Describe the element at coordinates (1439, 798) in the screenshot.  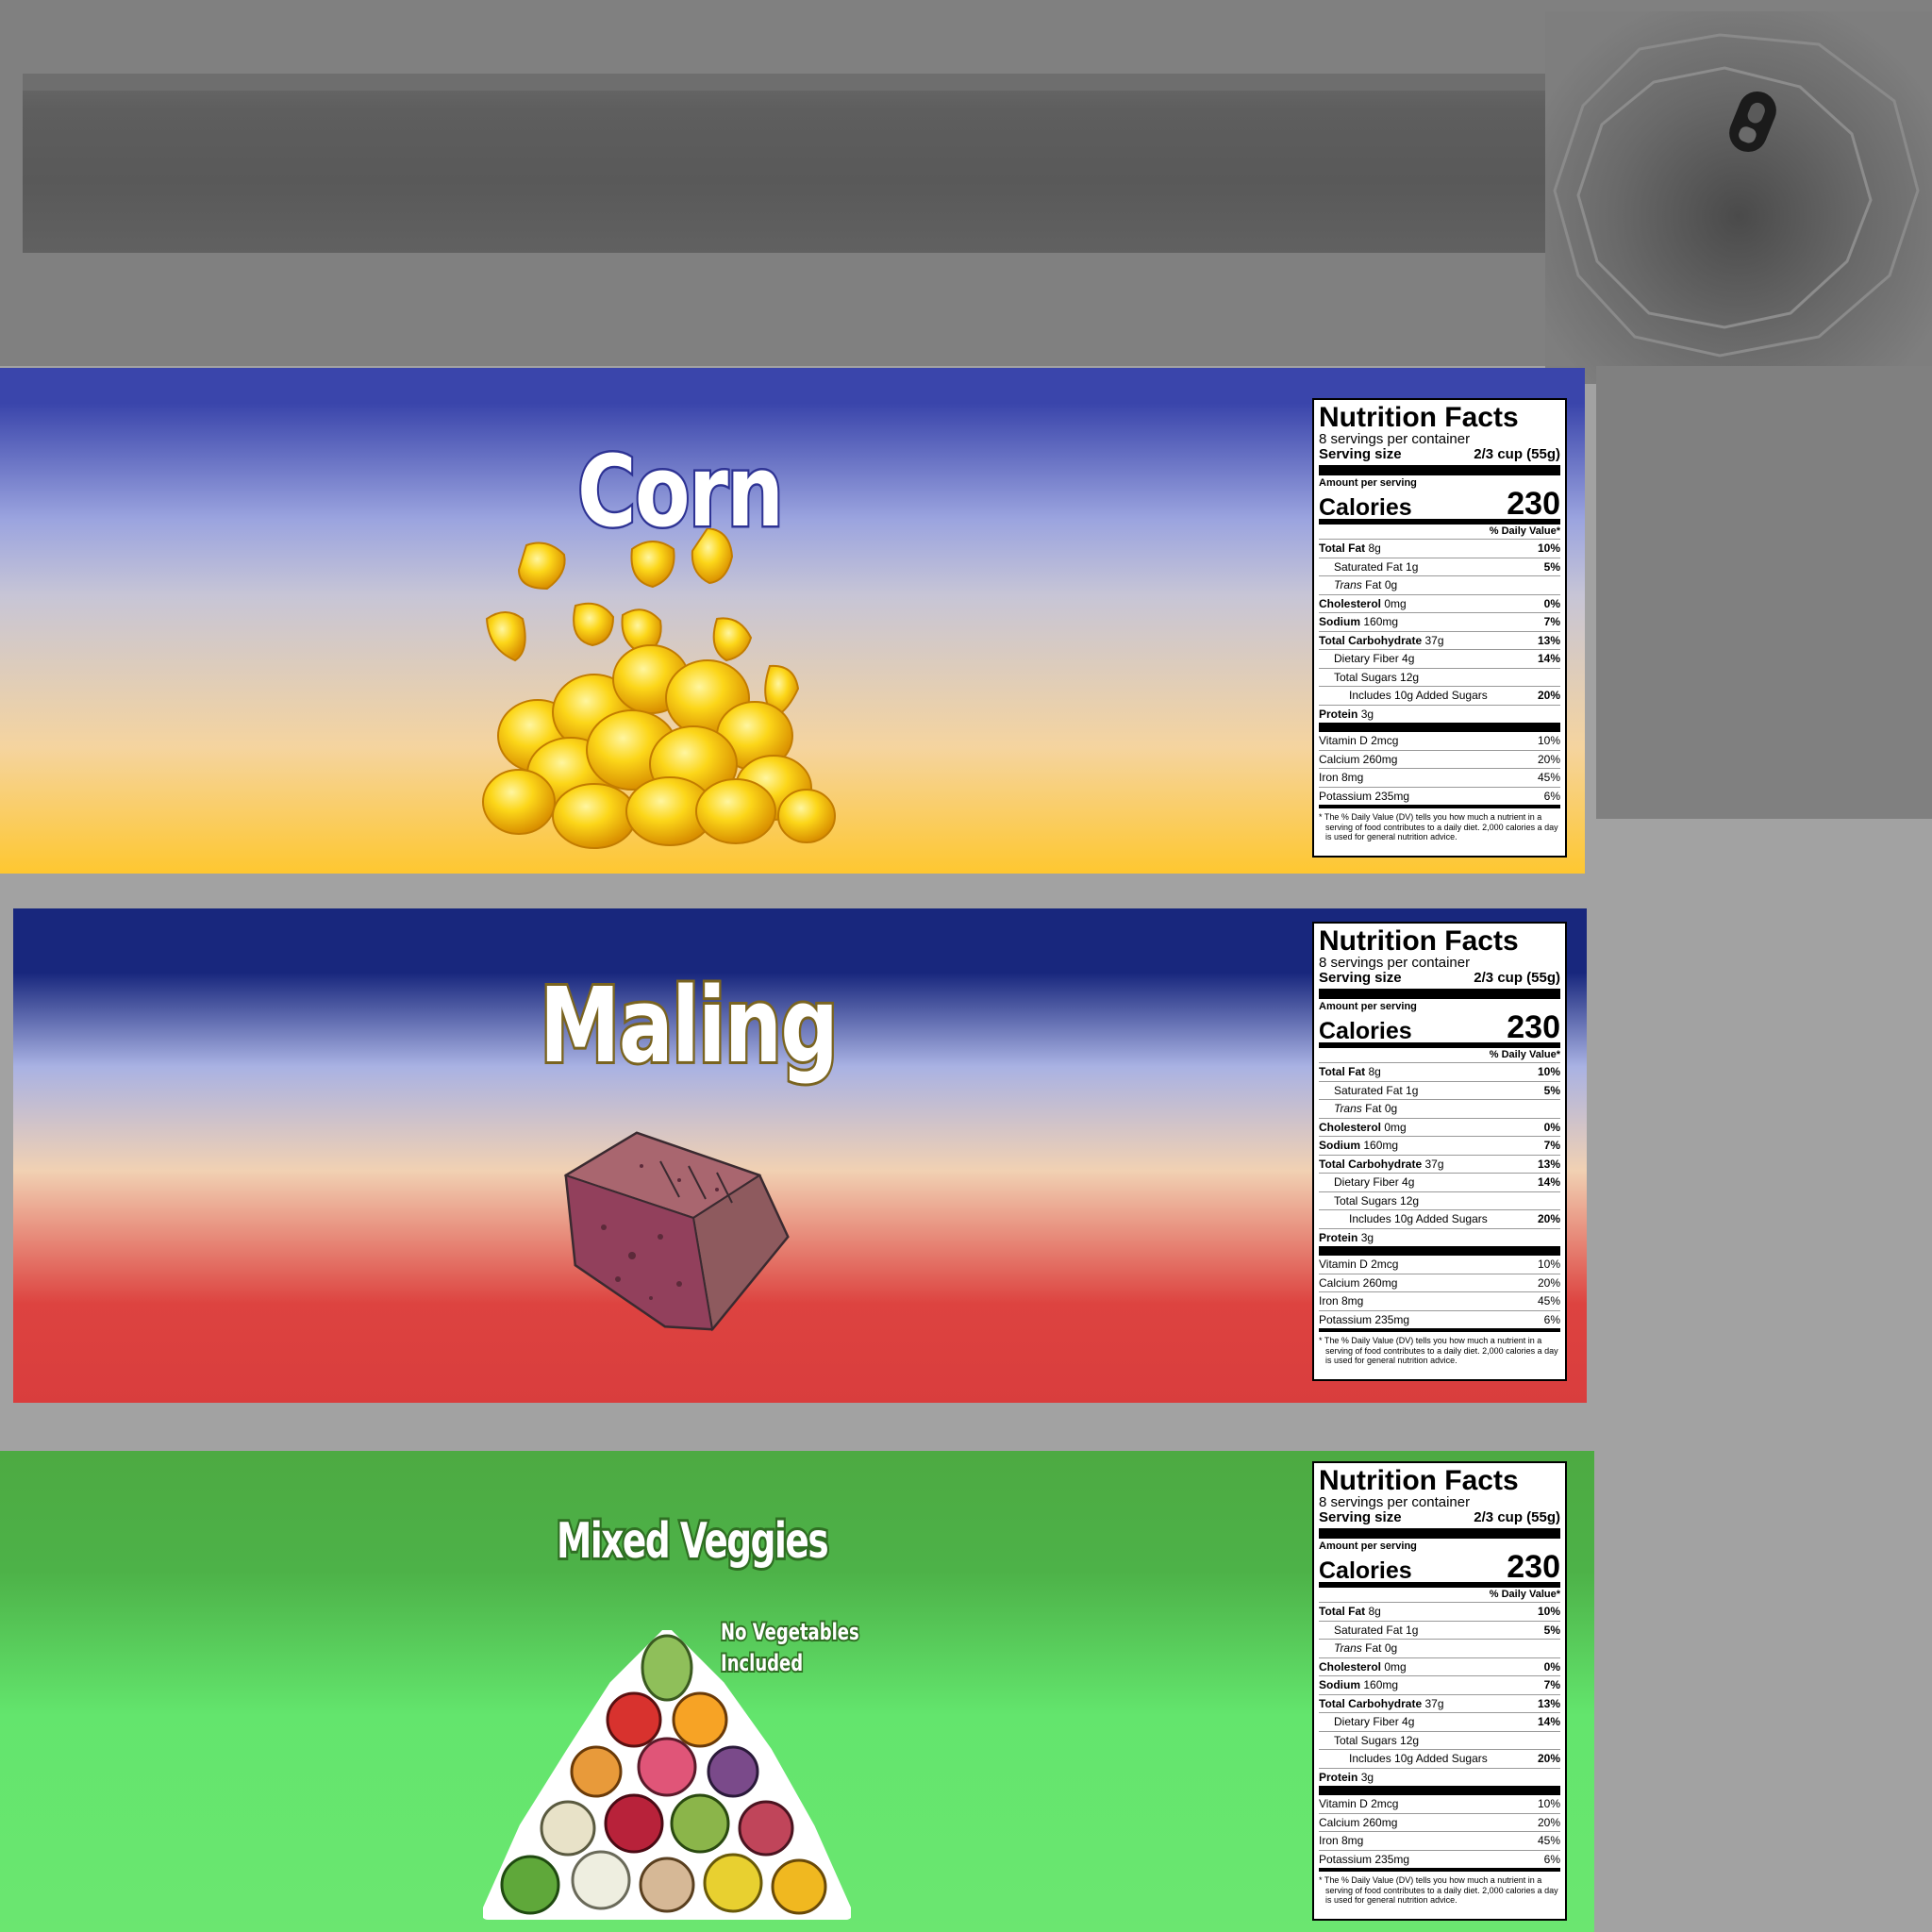
I see `potassium-row: Potassium 235mg 6%` at that location.